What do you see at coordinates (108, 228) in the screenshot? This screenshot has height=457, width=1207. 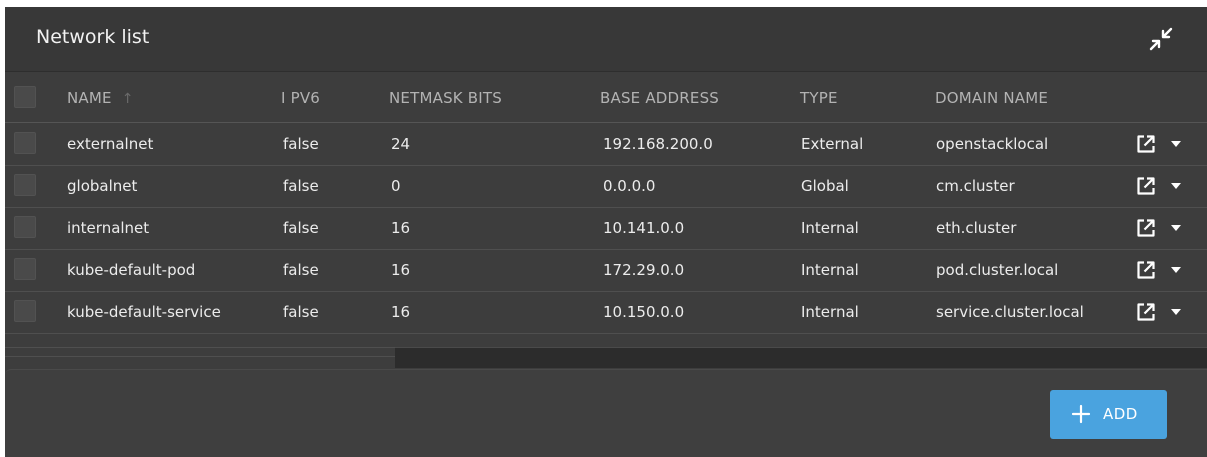 I see `cell-name: internalnet` at bounding box center [108, 228].